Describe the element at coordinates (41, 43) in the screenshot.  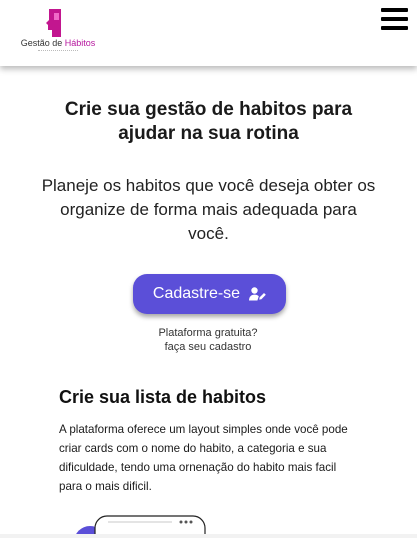
I see `logo-text-main: Gestão de` at that location.